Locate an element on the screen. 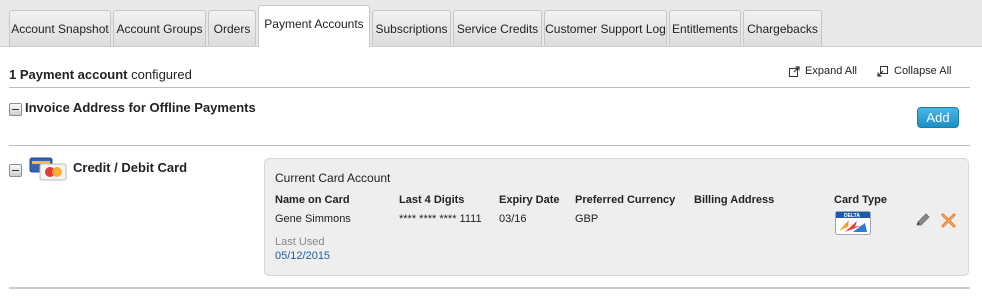 The image size is (982, 306). tab-label: Subscriptions is located at coordinates (411, 28).